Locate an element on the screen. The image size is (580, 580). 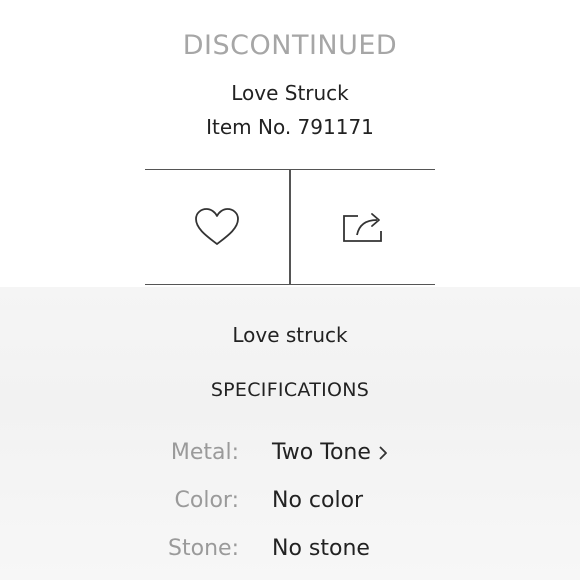
specifications-heading: SPECIFICATIONS is located at coordinates (290, 390).